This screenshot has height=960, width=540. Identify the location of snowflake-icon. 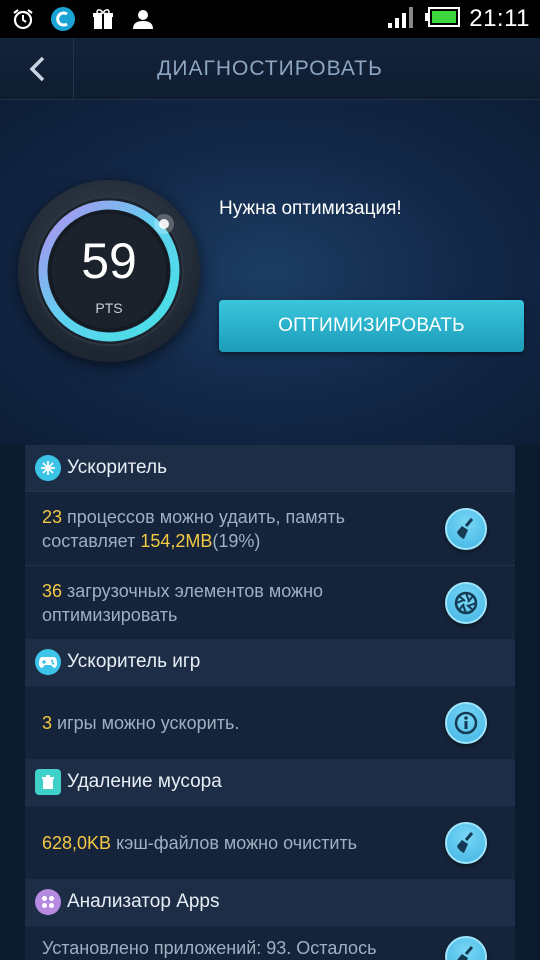
(48, 468).